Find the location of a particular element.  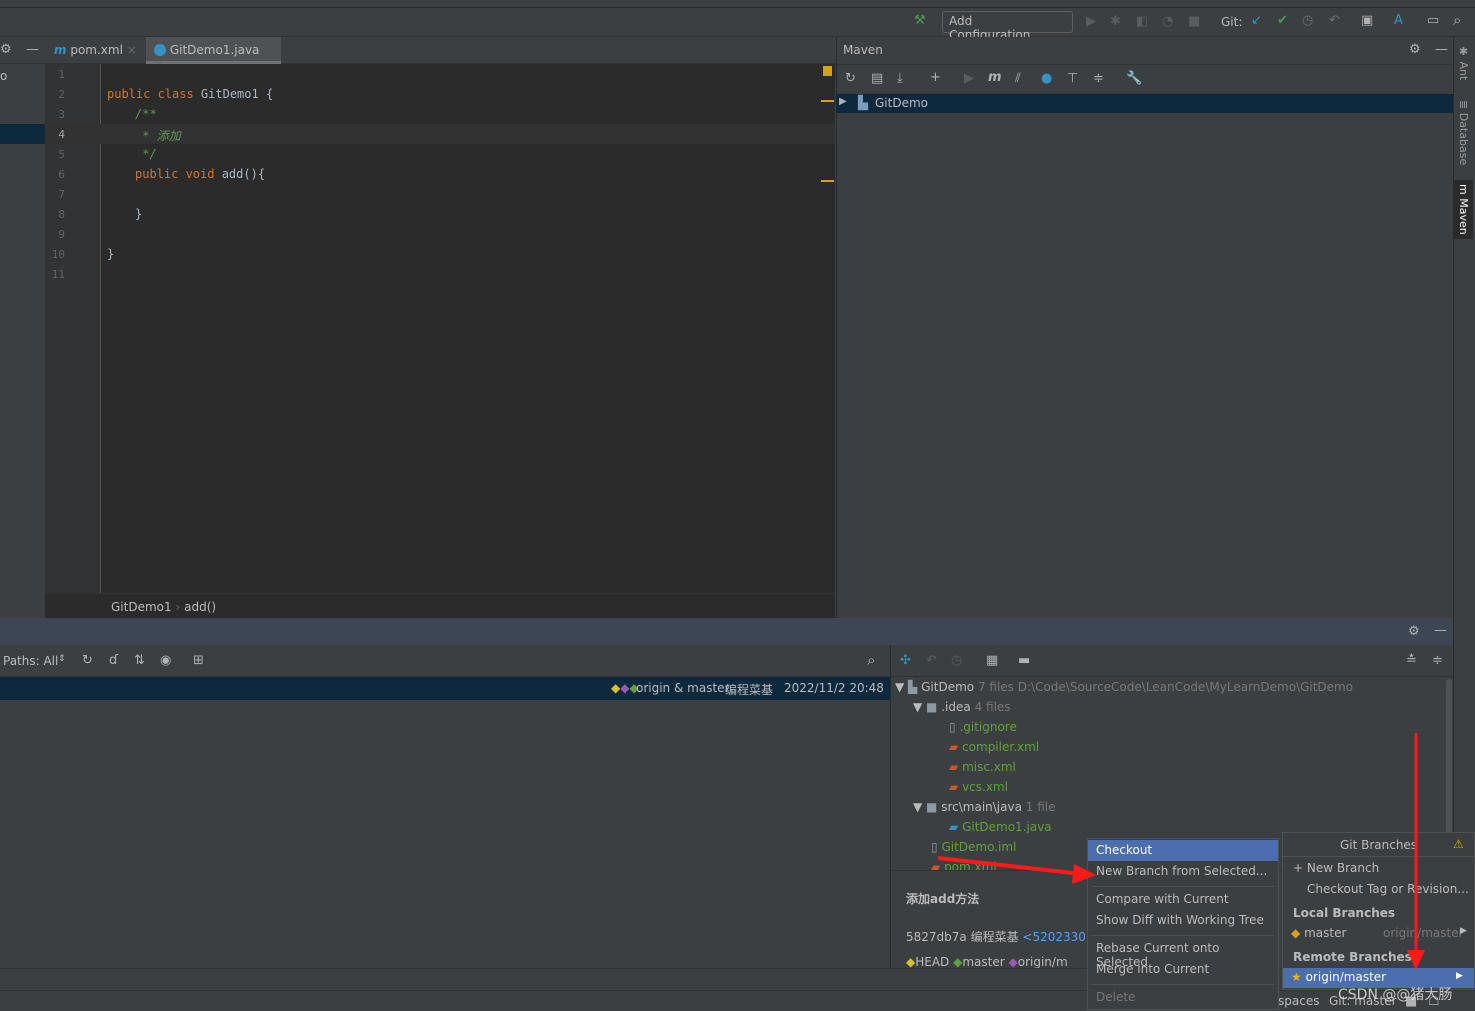

stop-icon: ■ is located at coordinates (1194, 21).